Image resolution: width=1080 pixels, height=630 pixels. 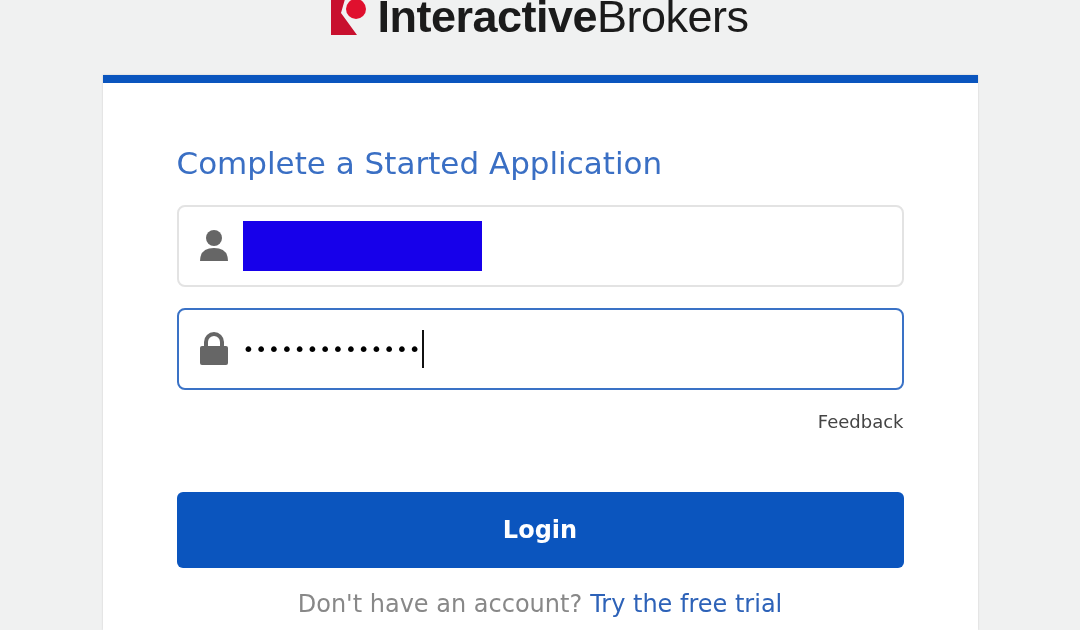 I want to click on free-trial-link: Try the free trial, so click(x=686, y=604).